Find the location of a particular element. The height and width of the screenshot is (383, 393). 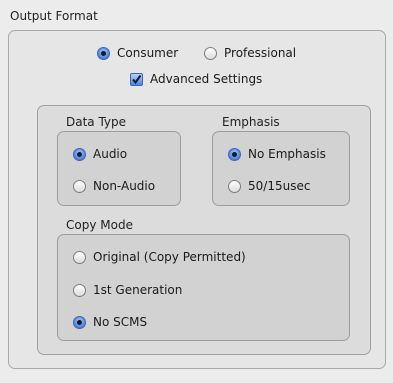

emphasis-group is located at coordinates (281, 168).